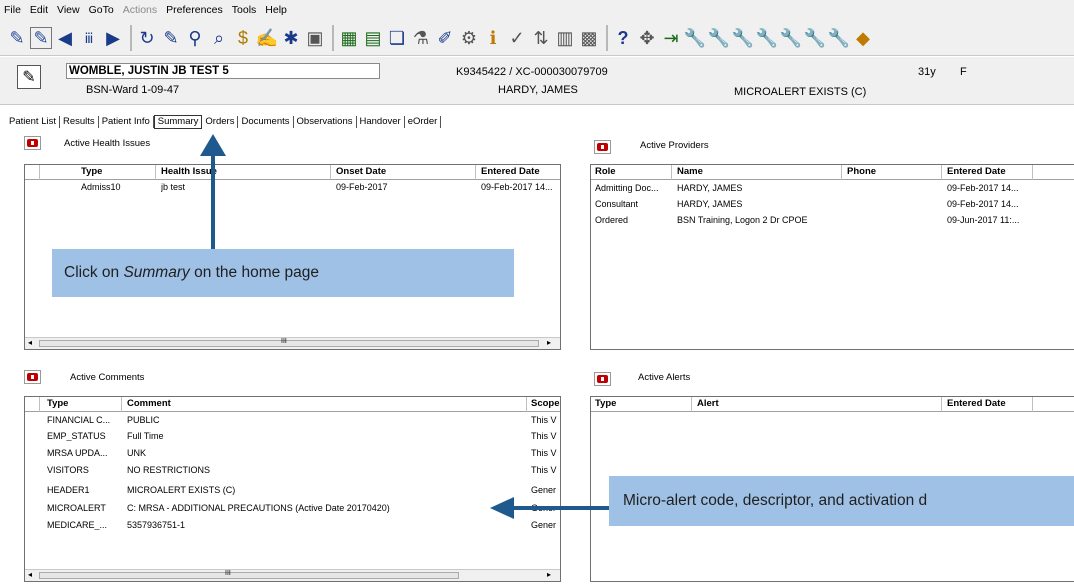  Describe the element at coordinates (549, 508) in the screenshot. I see `left-arrow-icon` at that location.